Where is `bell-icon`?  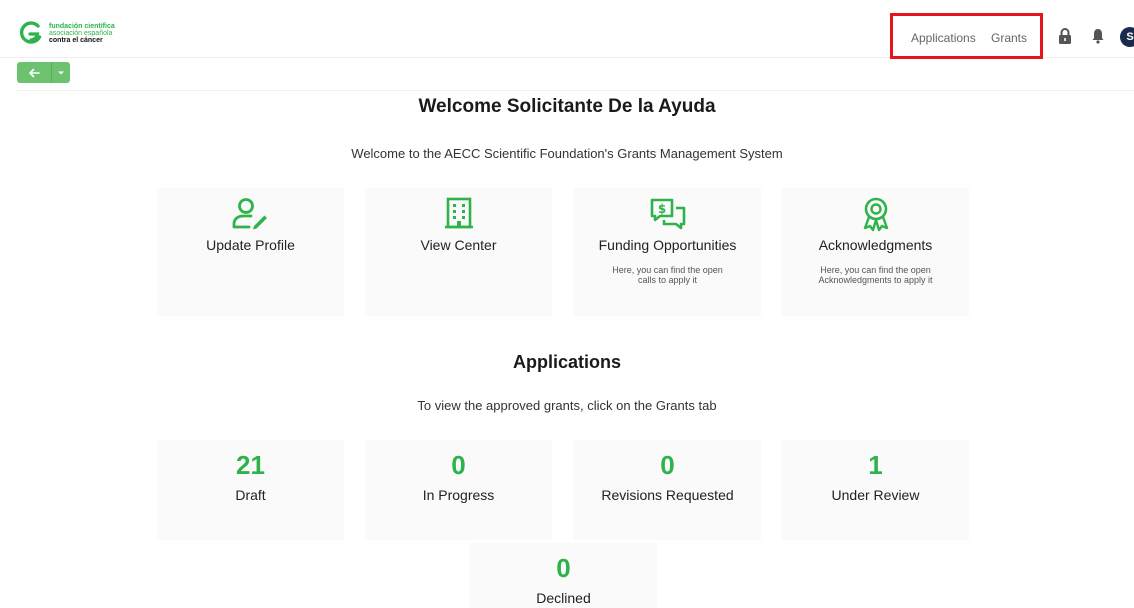
bell-icon is located at coordinates (1098, 36).